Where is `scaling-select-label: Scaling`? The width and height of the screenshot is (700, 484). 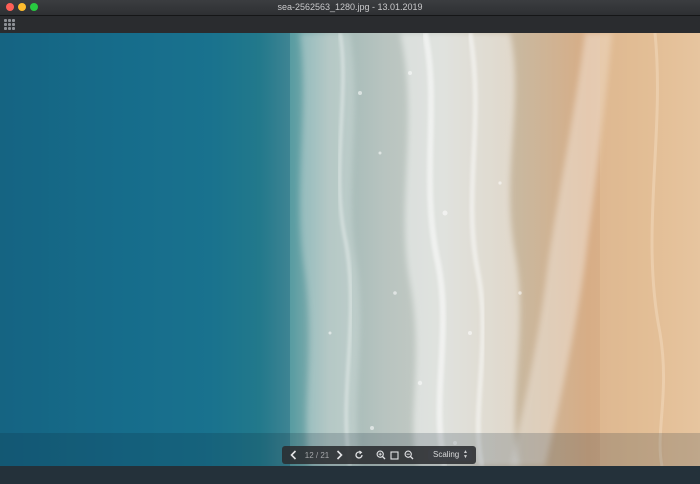 scaling-select-label: Scaling is located at coordinates (446, 454).